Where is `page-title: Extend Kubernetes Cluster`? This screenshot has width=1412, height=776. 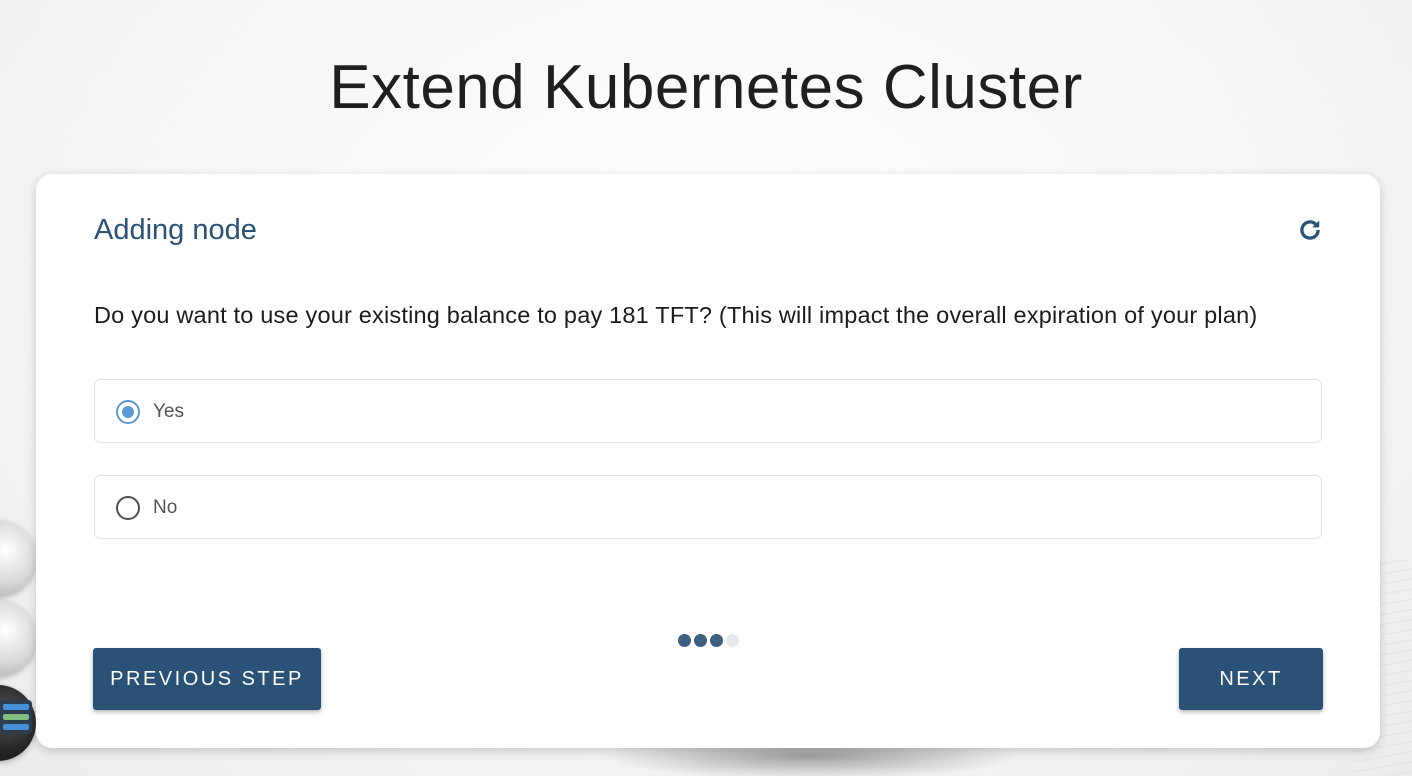
page-title: Extend Kubernetes Cluster is located at coordinates (706, 87).